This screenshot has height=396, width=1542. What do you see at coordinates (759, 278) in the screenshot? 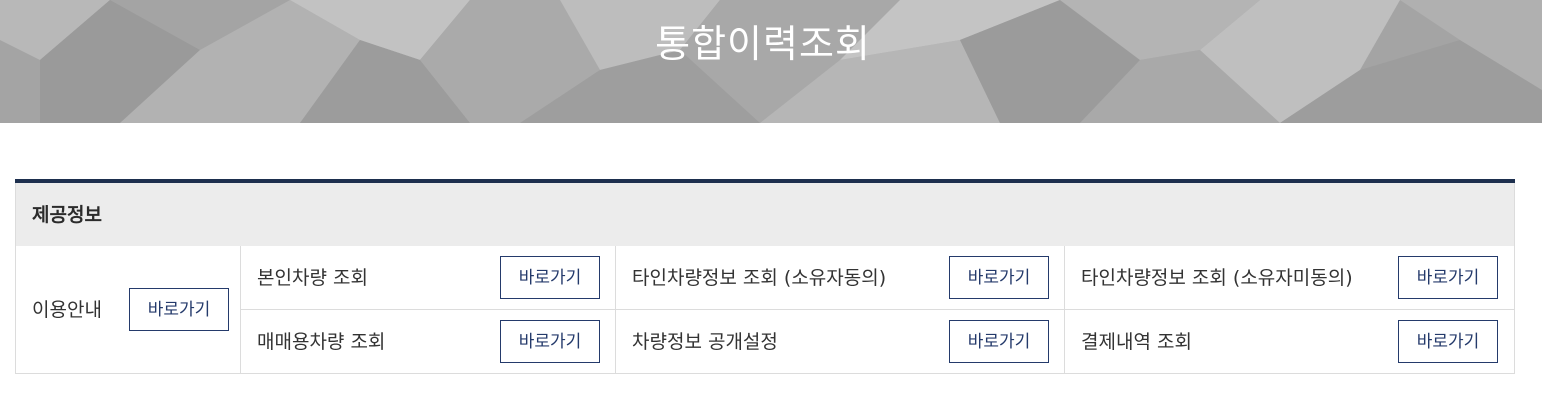
I see `other-vehicle-consent-label: 타인차량정보 조회 (소유자동의)` at bounding box center [759, 278].